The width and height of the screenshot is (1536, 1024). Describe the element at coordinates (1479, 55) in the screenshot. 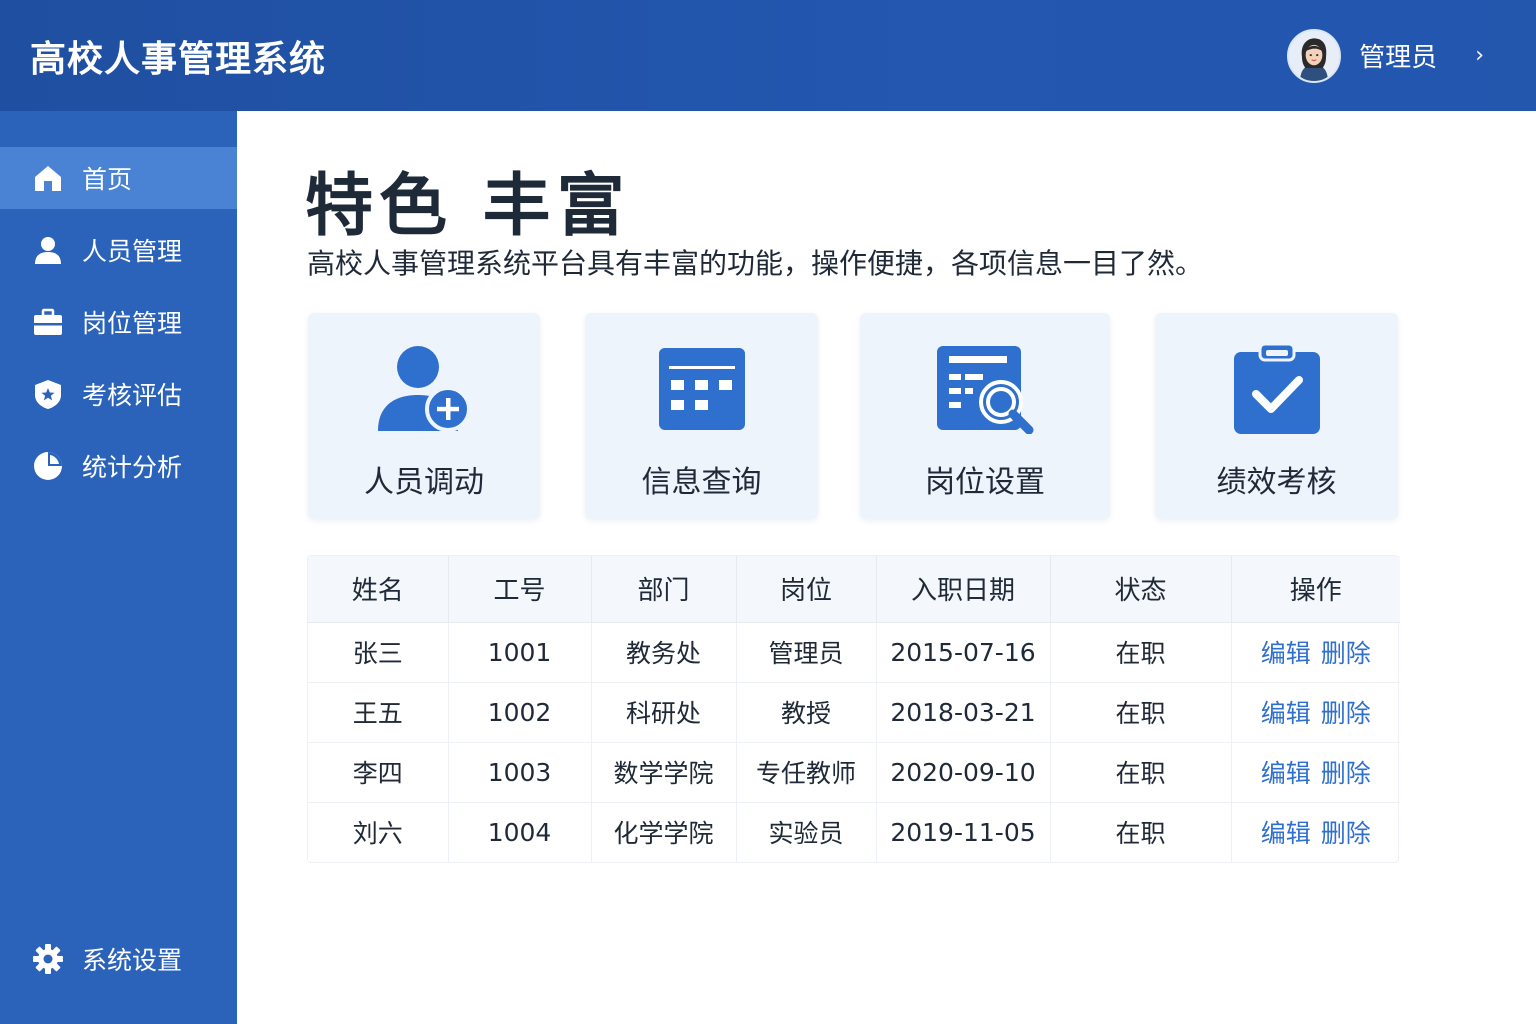

I see `chevron-right-icon: ›` at that location.